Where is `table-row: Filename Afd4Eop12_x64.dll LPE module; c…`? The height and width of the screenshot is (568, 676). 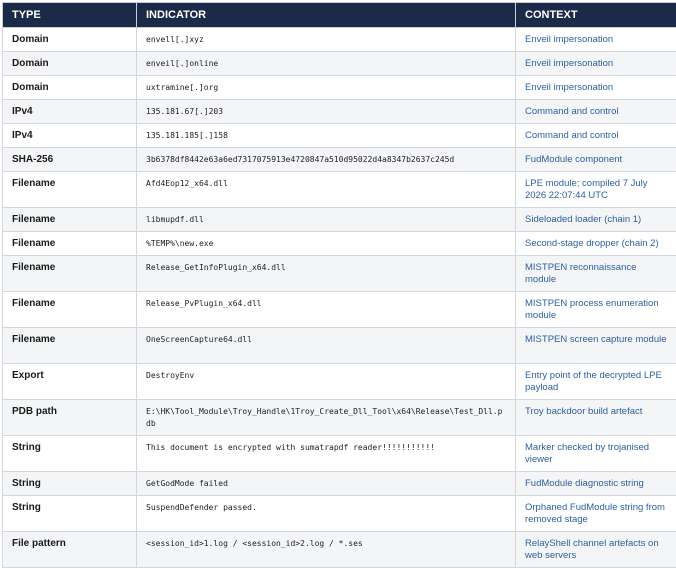 table-row: Filename Afd4Eop12_x64.dll LPE module; c… is located at coordinates (339, 190).